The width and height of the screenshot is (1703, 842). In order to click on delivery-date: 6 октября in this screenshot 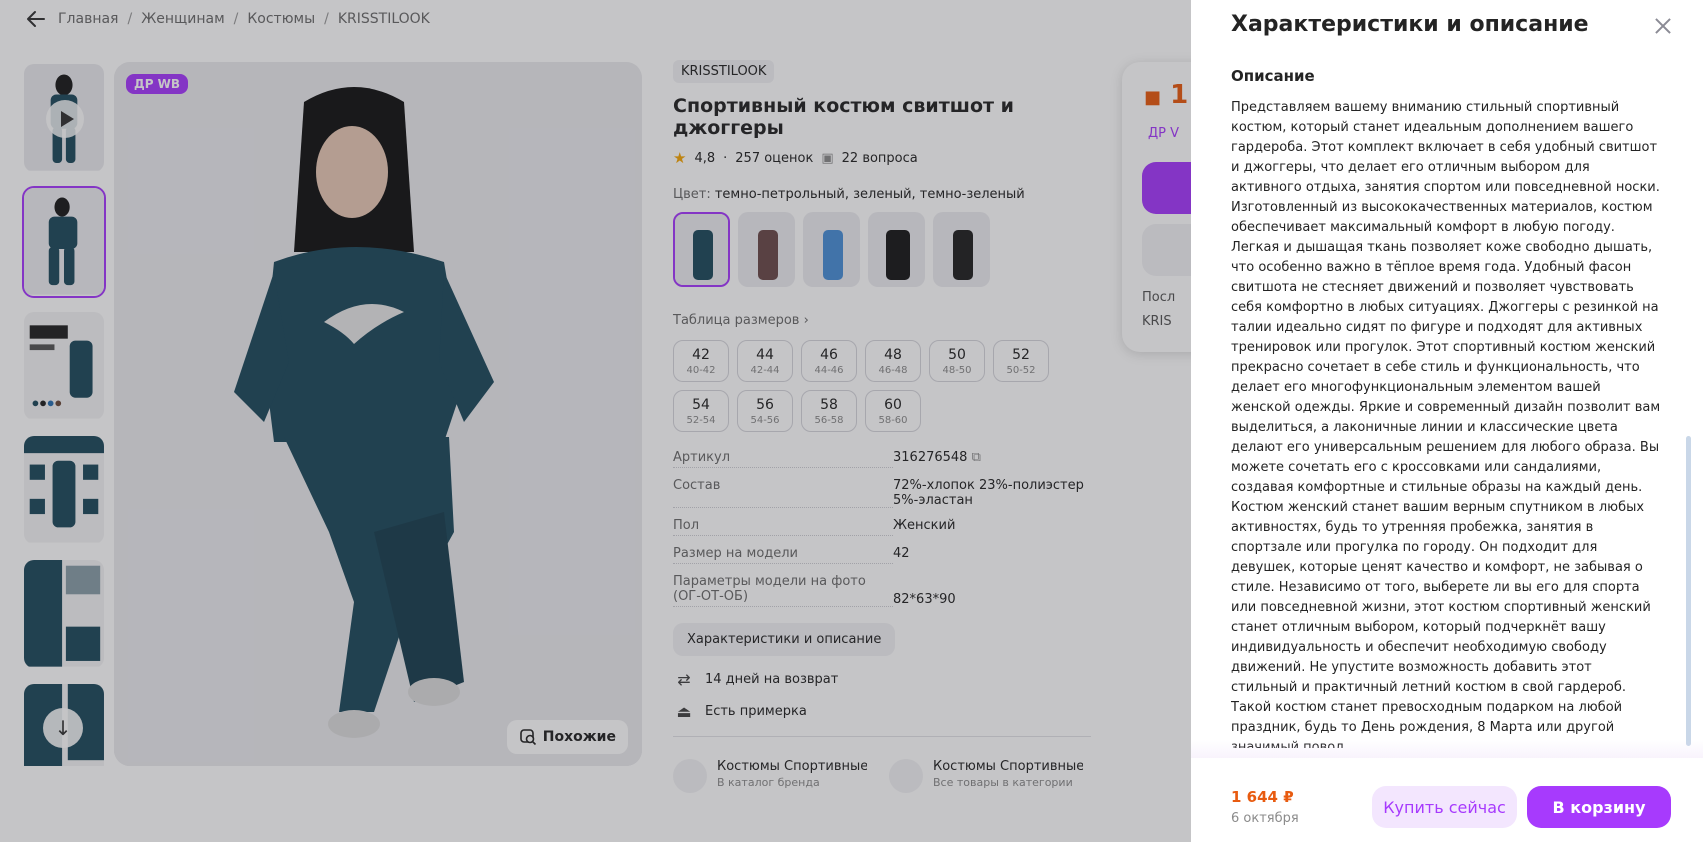, I will do `click(1265, 818)`.